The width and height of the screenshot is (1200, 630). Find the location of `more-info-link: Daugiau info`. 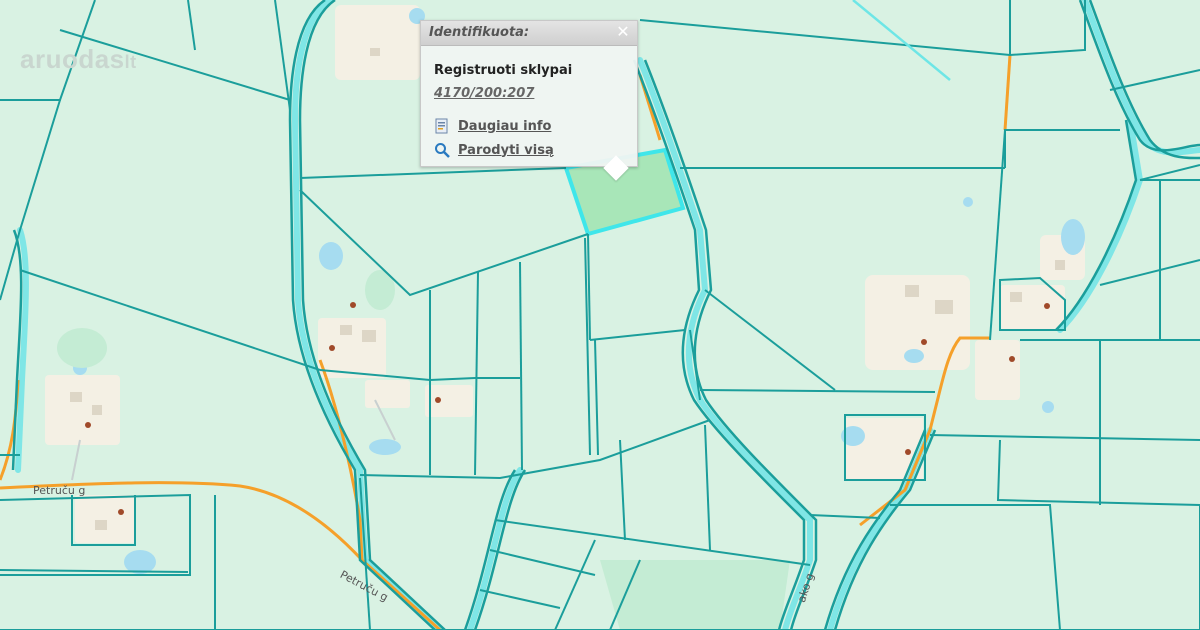

more-info-link: Daugiau info is located at coordinates (492, 126).